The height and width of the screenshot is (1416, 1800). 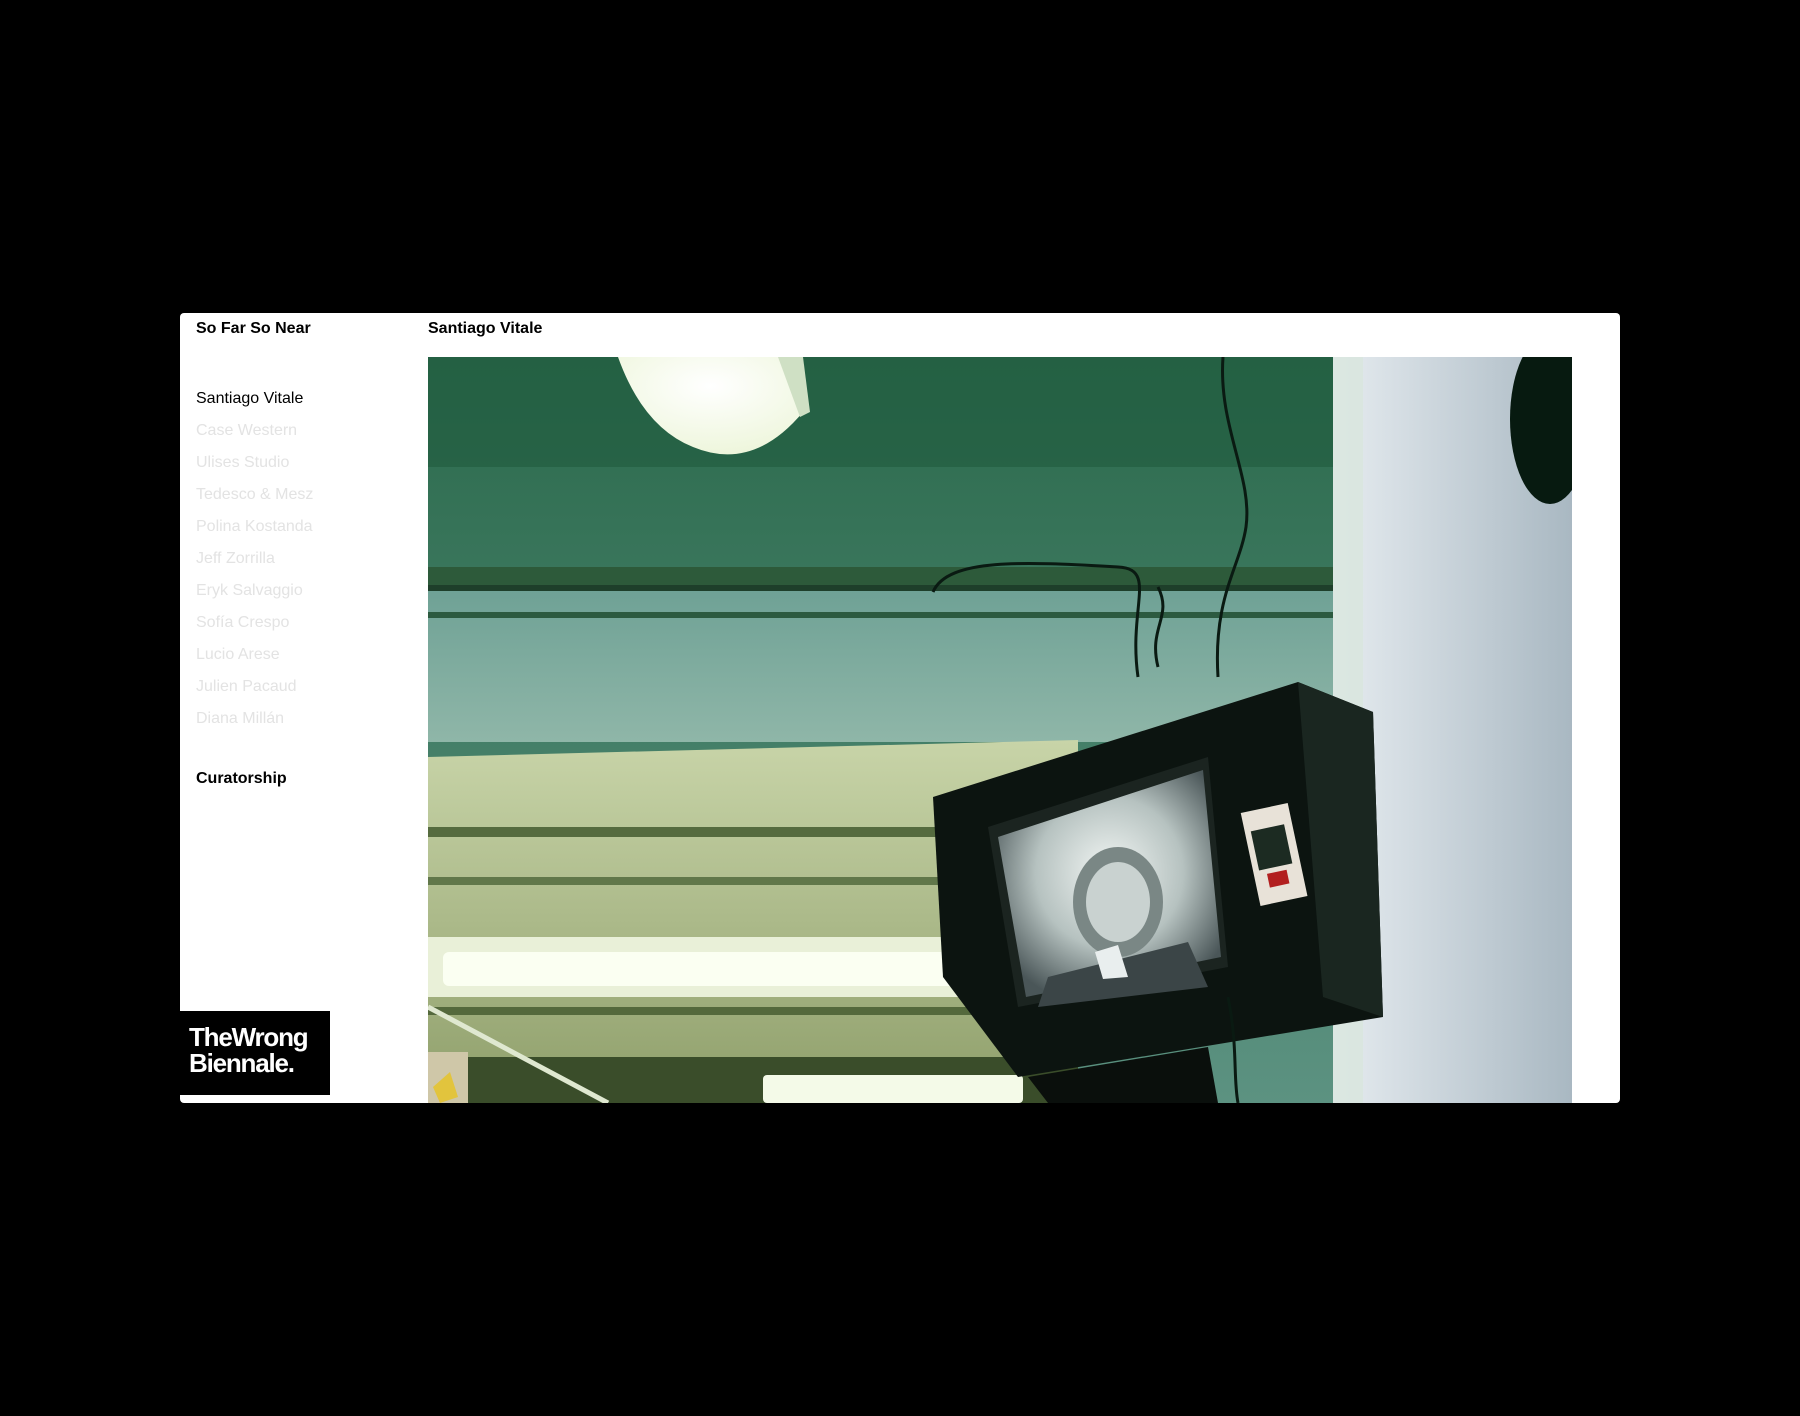 I want to click on sidebar-item-diana-millan: Diana Millán, so click(x=254, y=719).